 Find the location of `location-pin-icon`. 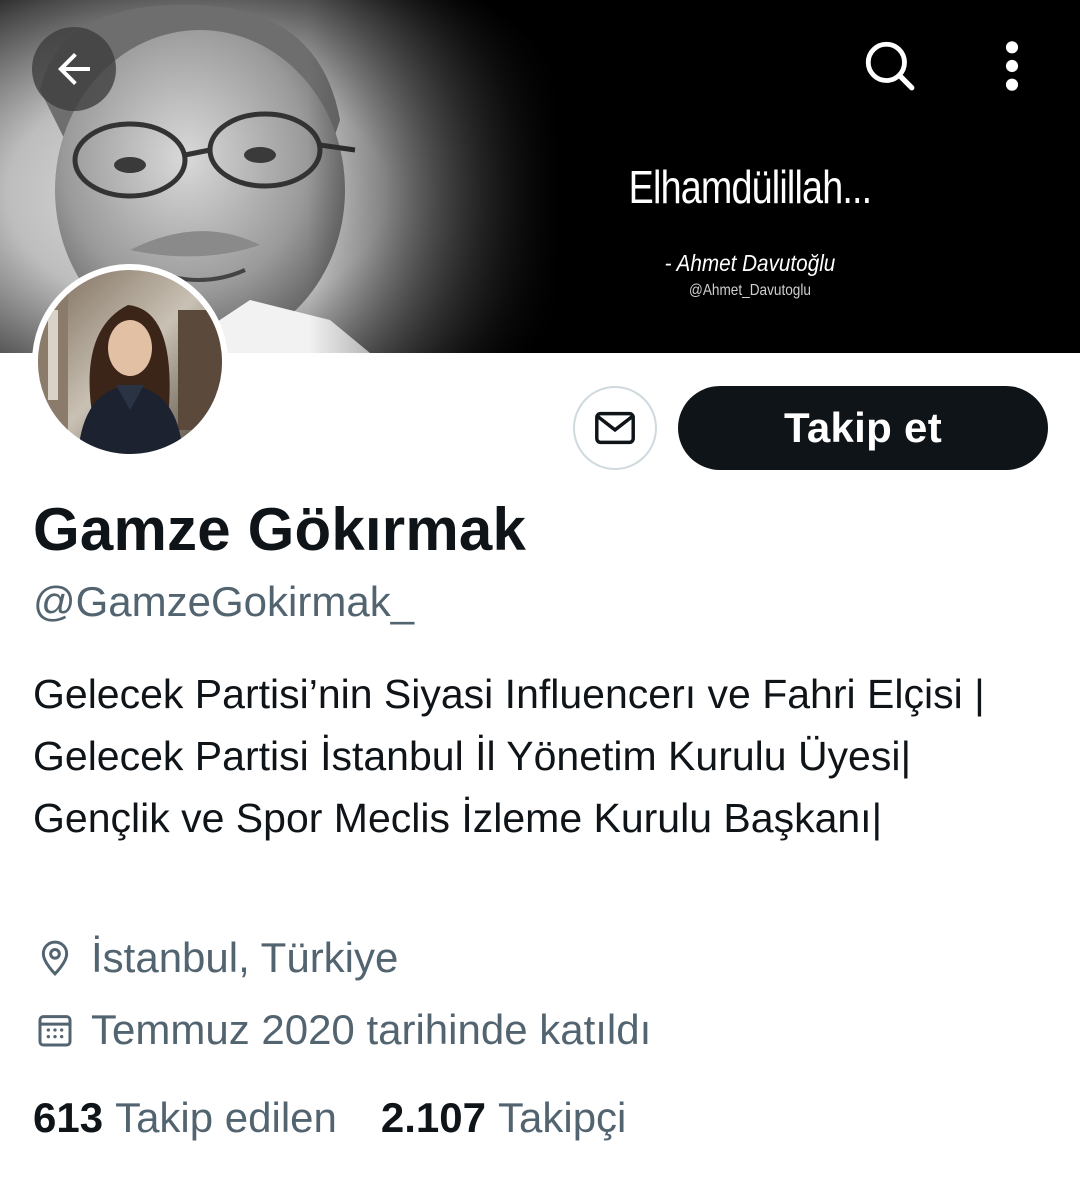

location-pin-icon is located at coordinates (55, 958).